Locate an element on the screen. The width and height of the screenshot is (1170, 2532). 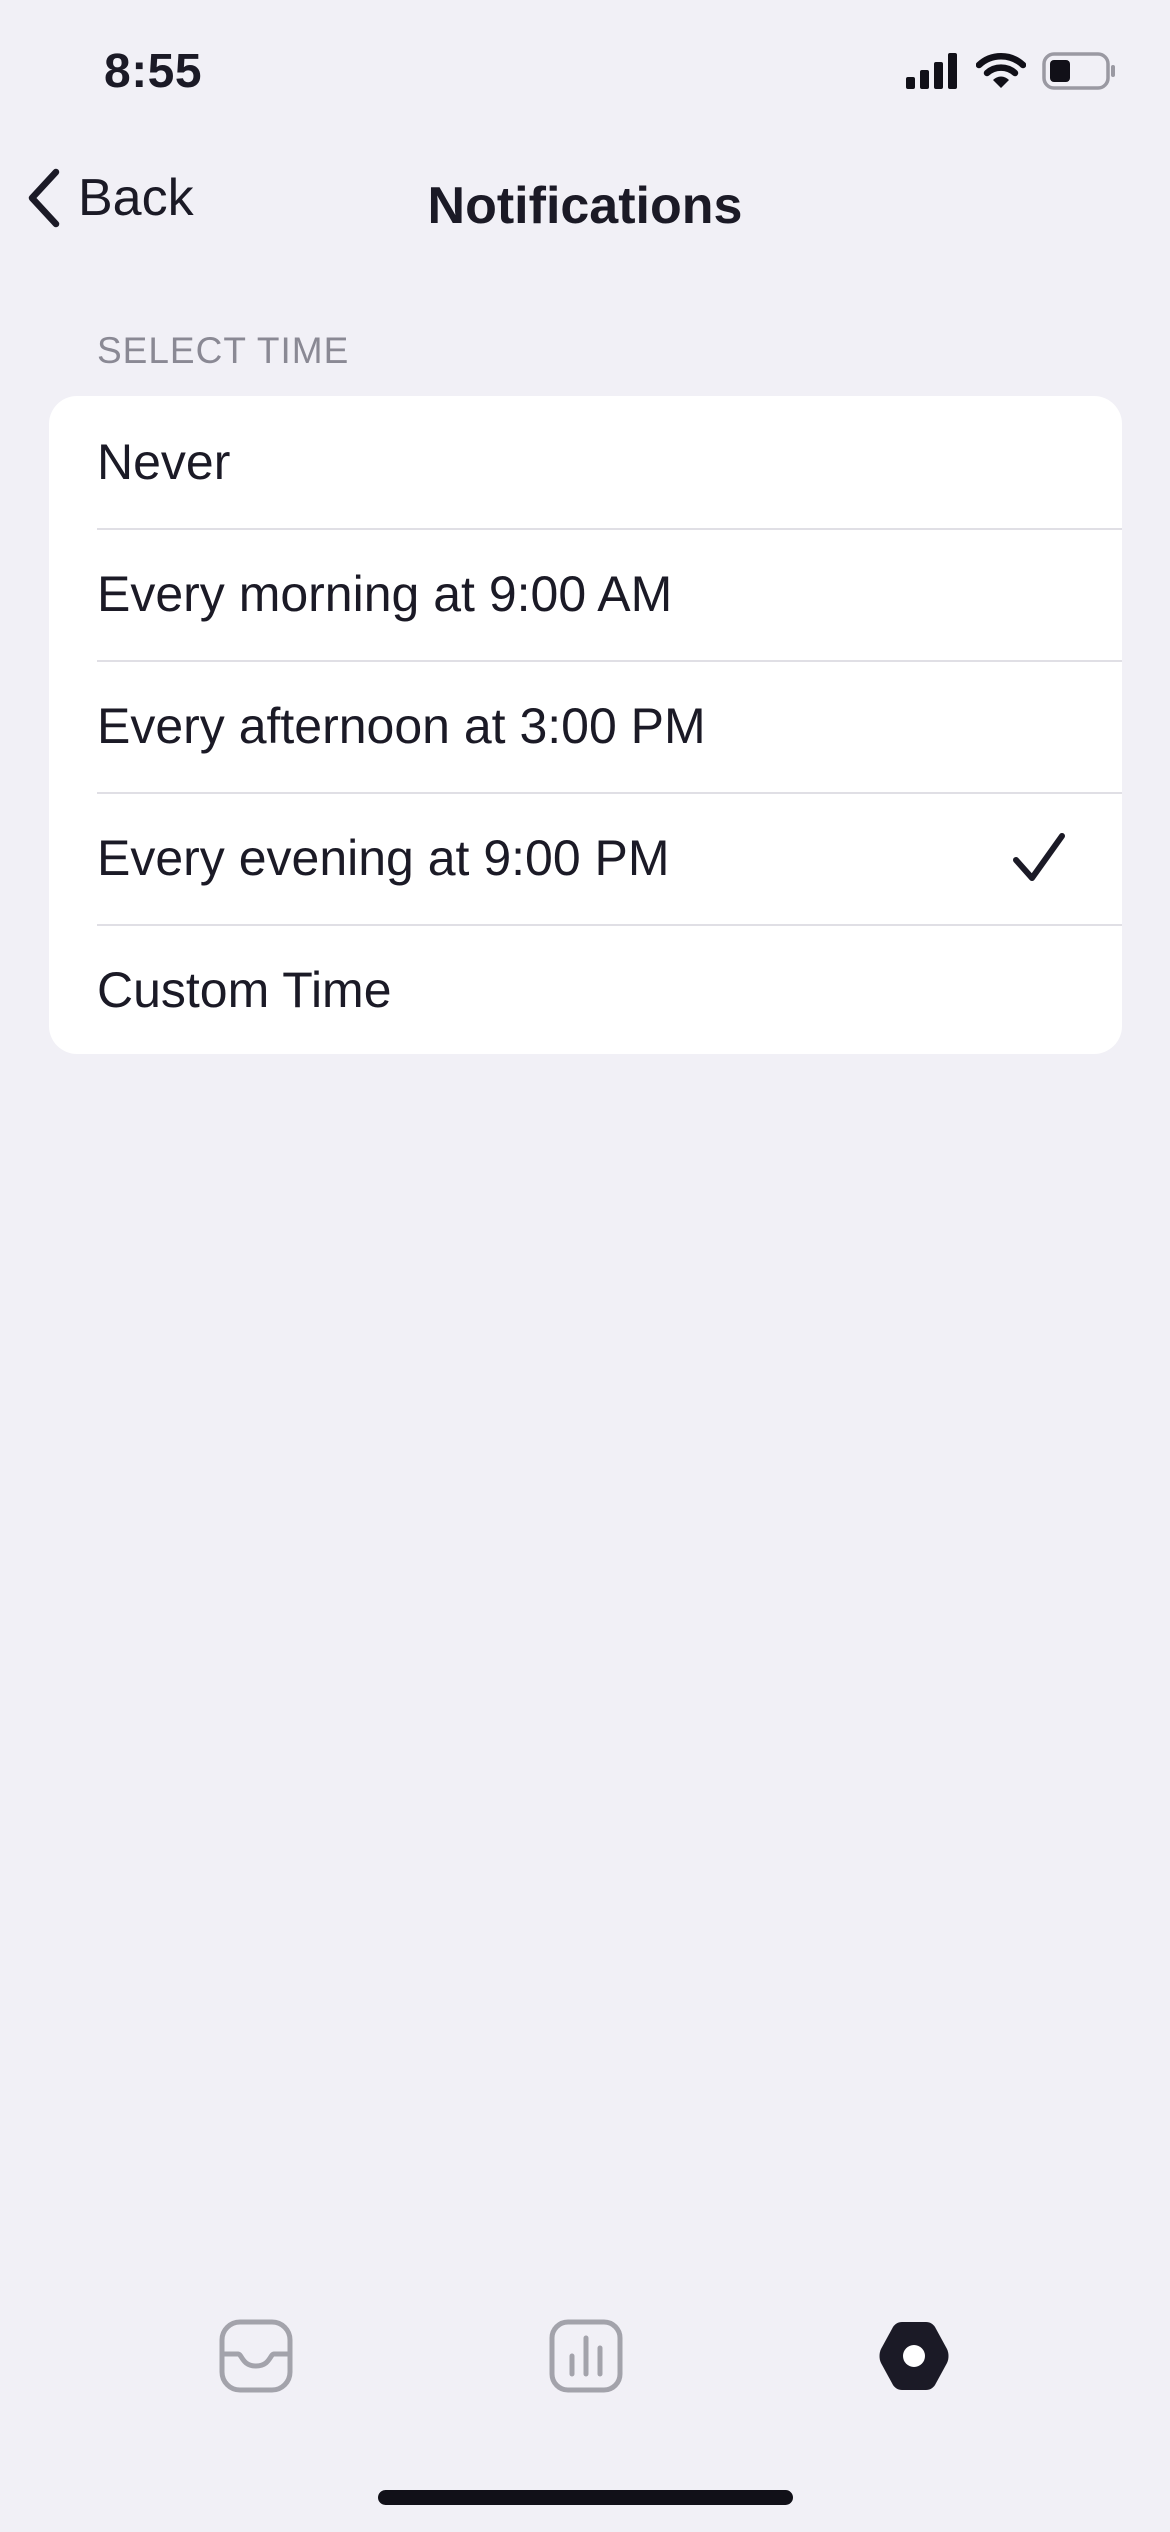
tab-settings is located at coordinates (914, 2356).